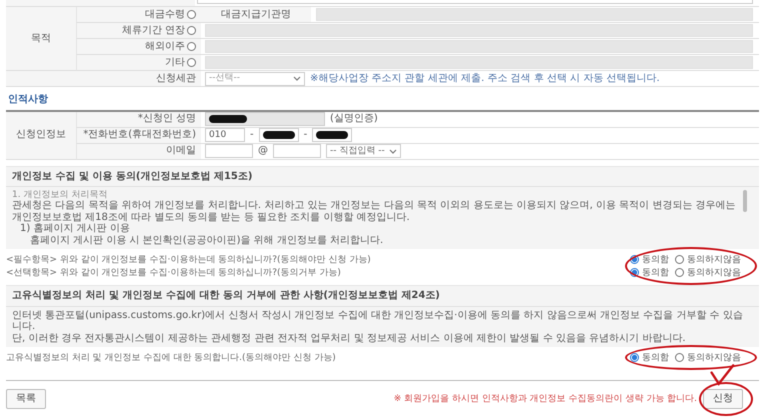 The height and width of the screenshot is (418, 773). I want to click on consent-text: 인터넷 통관포털(unipass.customs.go.kr)에서 신청서 작성시 개인정보 수집에 대한 개인정보수집·이용에 동의를 하지 않음으로써 개인정보 수집을 거부할 수 있습니다., so click(378, 321).